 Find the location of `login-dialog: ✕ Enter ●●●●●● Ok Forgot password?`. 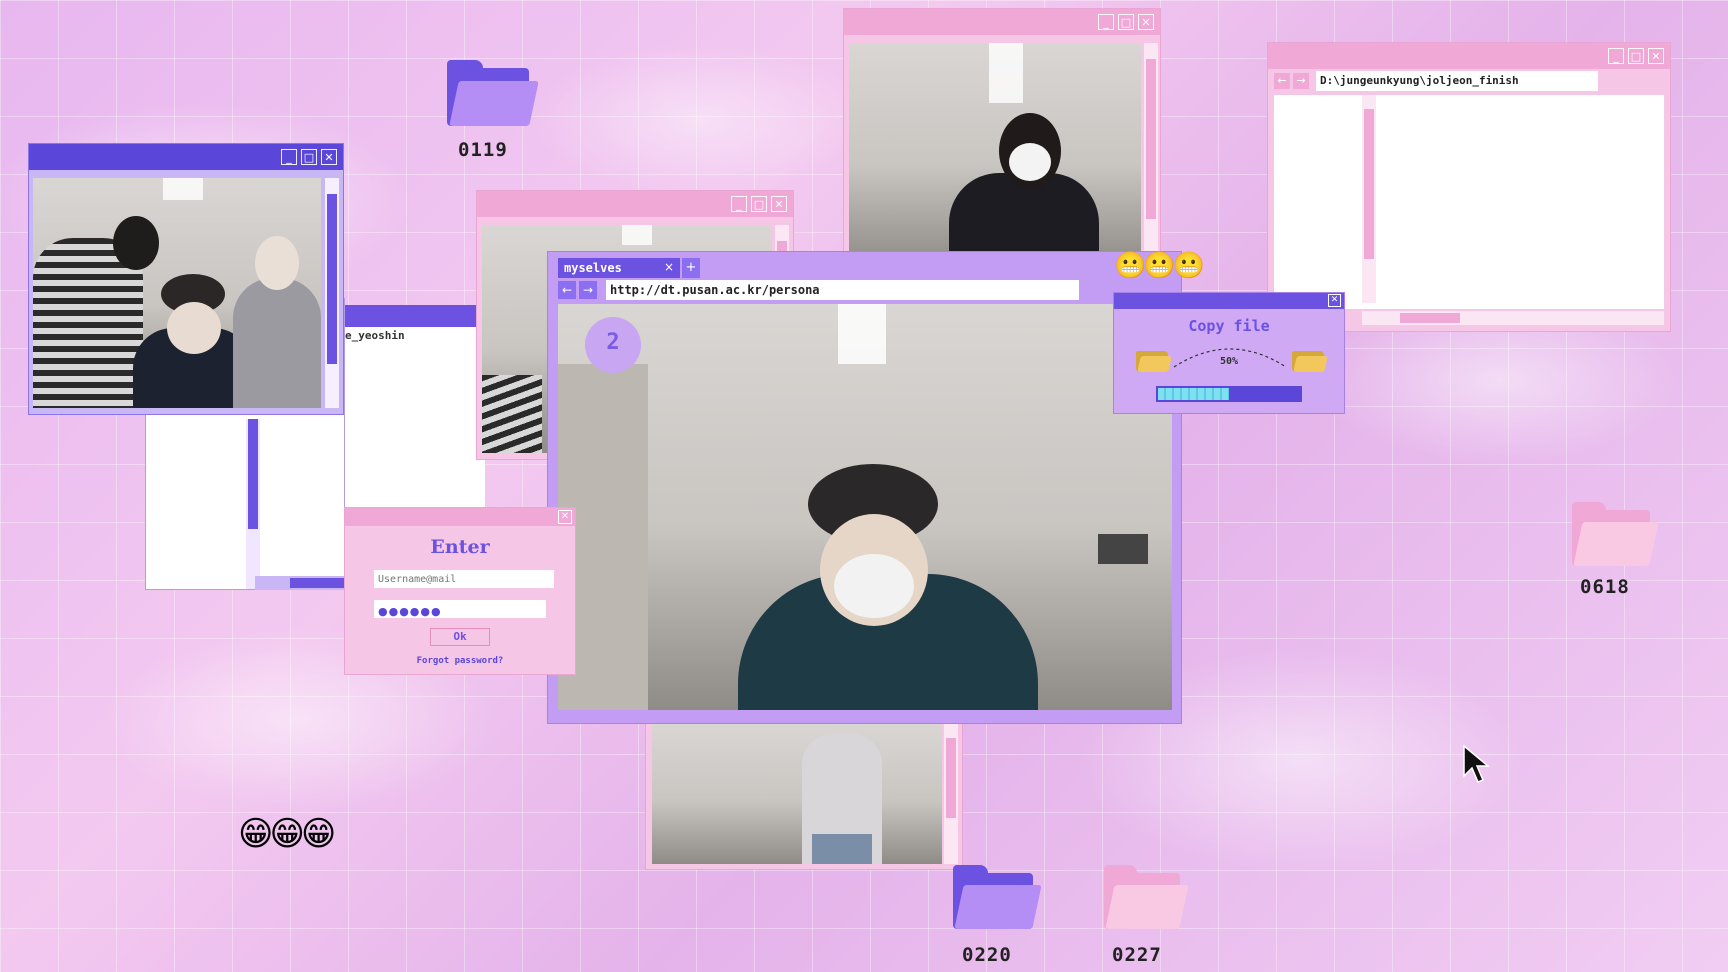

login-dialog: ✕ Enter ●●●●●● Ok Forgot password? is located at coordinates (460, 591).